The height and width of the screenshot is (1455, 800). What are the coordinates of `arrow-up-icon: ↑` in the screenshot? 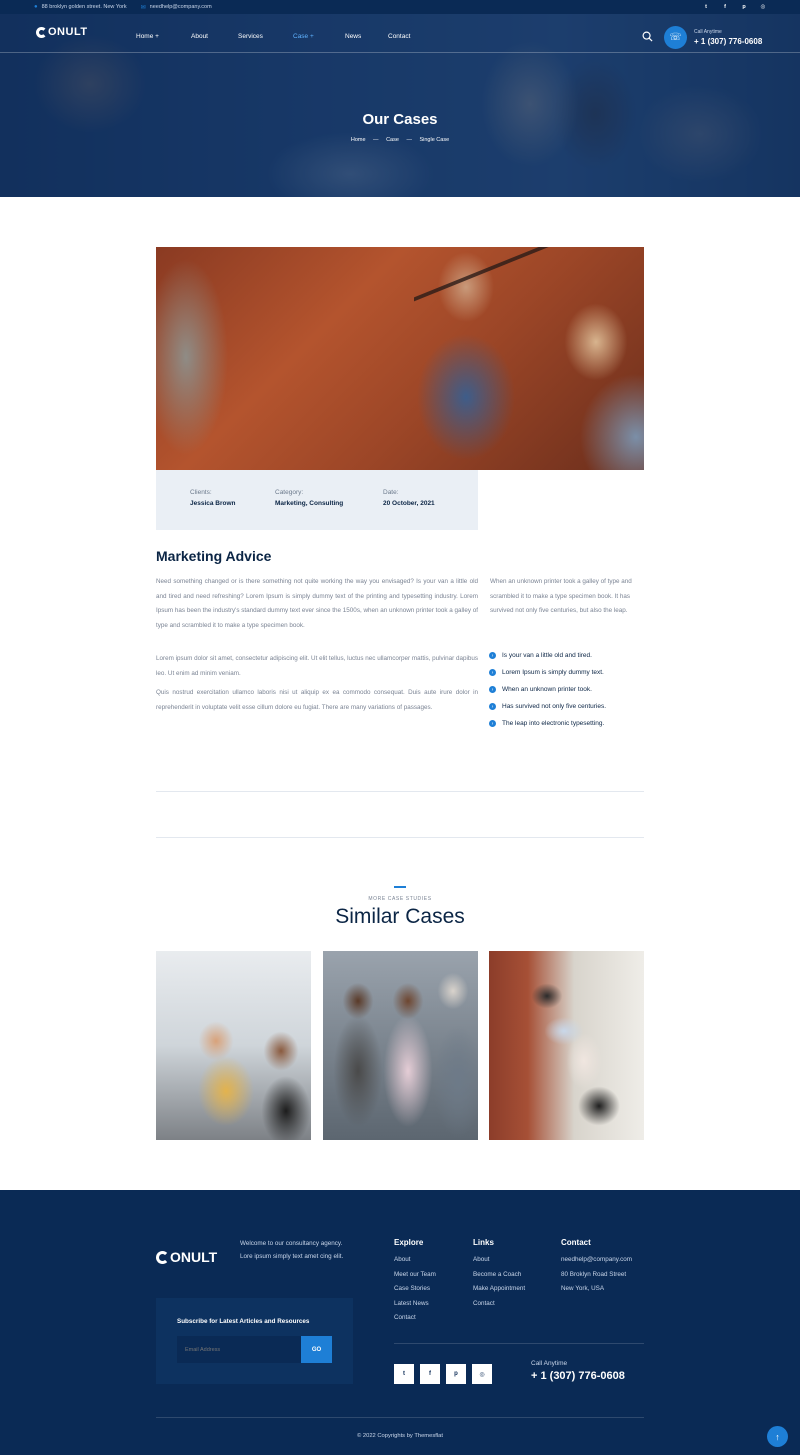 It's located at (777, 1436).